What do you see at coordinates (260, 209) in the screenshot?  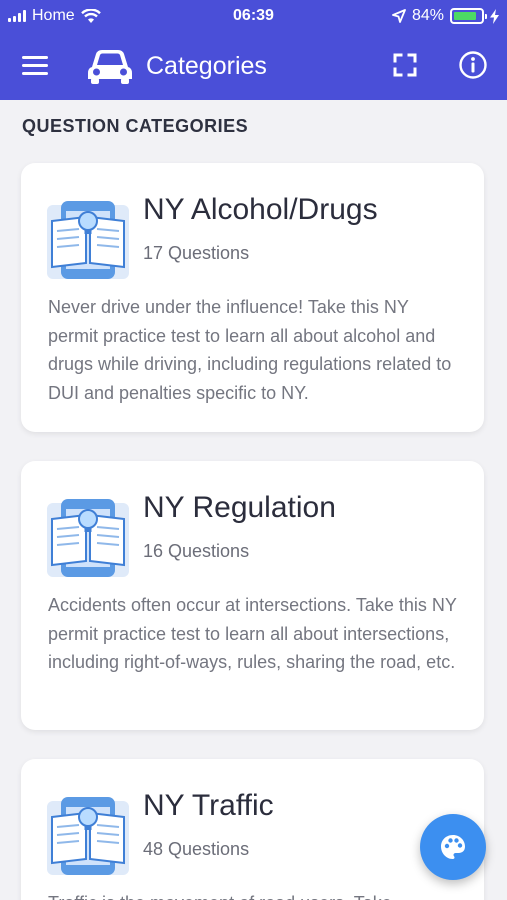 I see `category-title: NY Alcohol/Drugs` at bounding box center [260, 209].